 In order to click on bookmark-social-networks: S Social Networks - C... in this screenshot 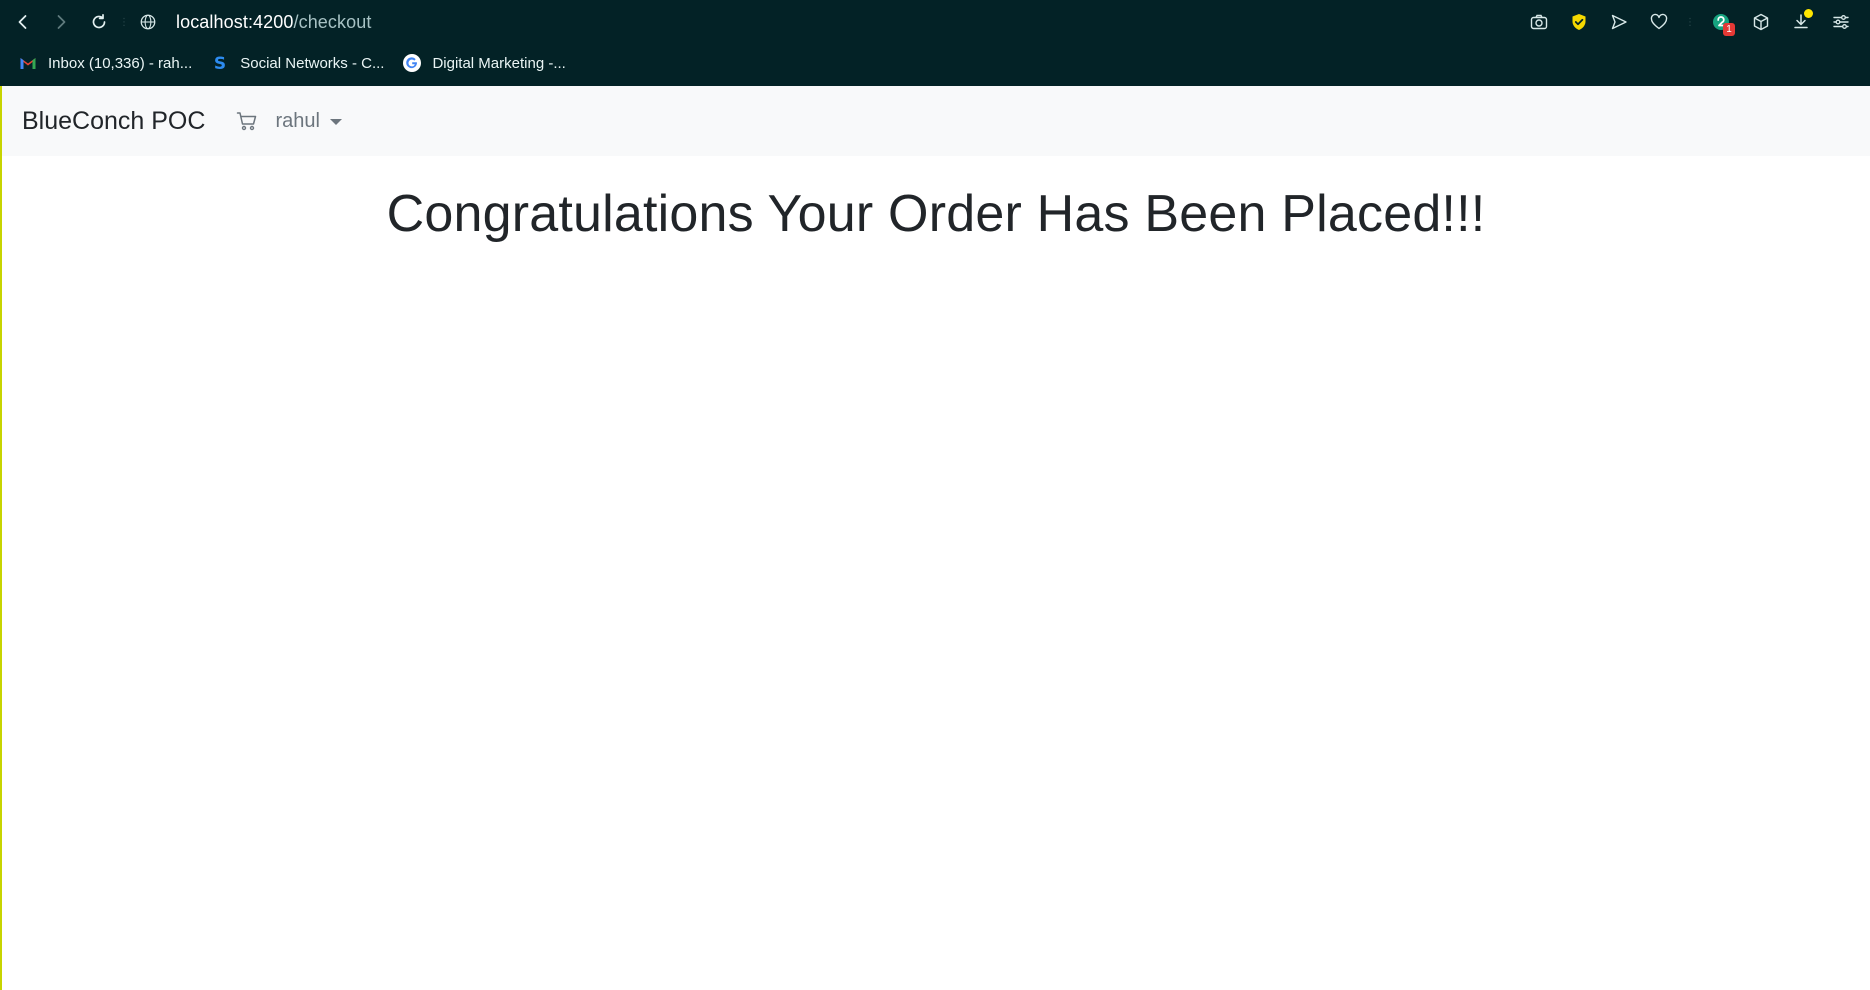, I will do `click(297, 63)`.